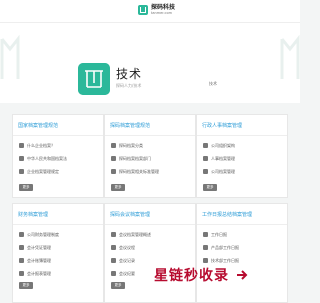 The image size is (320, 303). What do you see at coordinates (150, 171) in the screenshot?
I see `list-item: 探码档案相关标准管理` at bounding box center [150, 171].